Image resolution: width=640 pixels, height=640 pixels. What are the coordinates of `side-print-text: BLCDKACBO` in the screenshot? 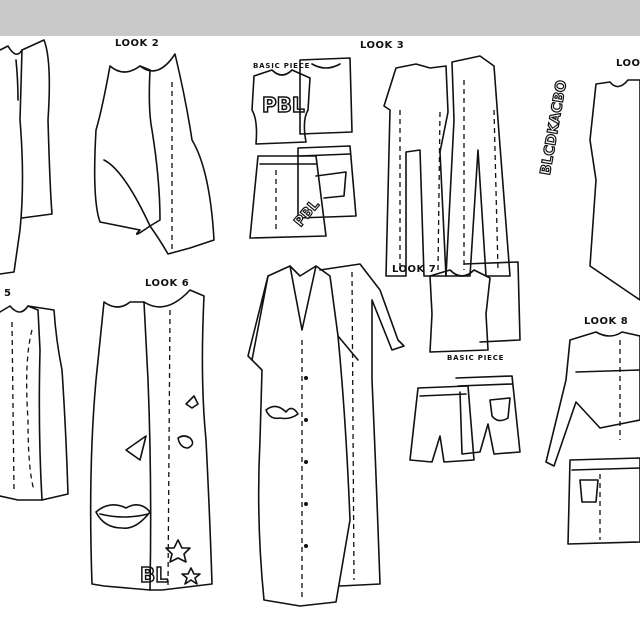 It's located at (554, 127).